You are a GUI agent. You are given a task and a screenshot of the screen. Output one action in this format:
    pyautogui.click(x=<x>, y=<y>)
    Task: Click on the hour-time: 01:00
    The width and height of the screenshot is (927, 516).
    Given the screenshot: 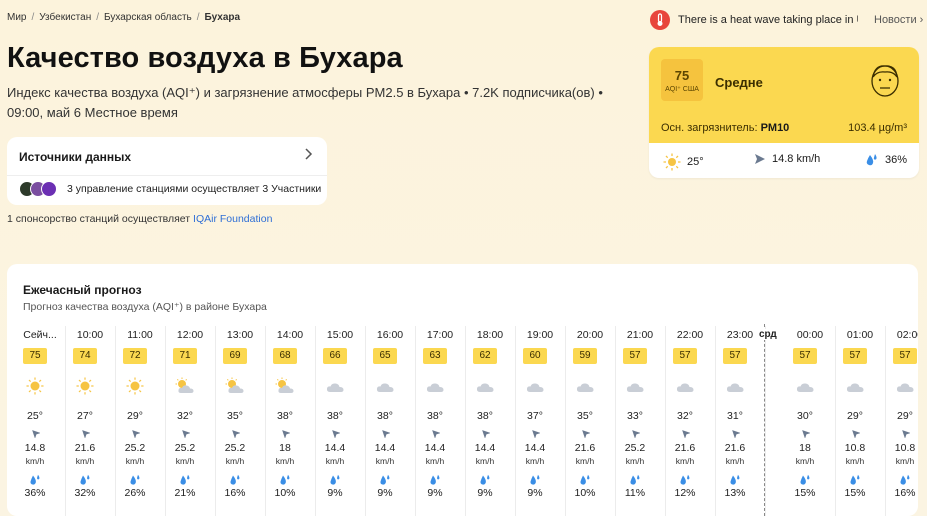 What is the action you would take?
    pyautogui.click(x=860, y=335)
    